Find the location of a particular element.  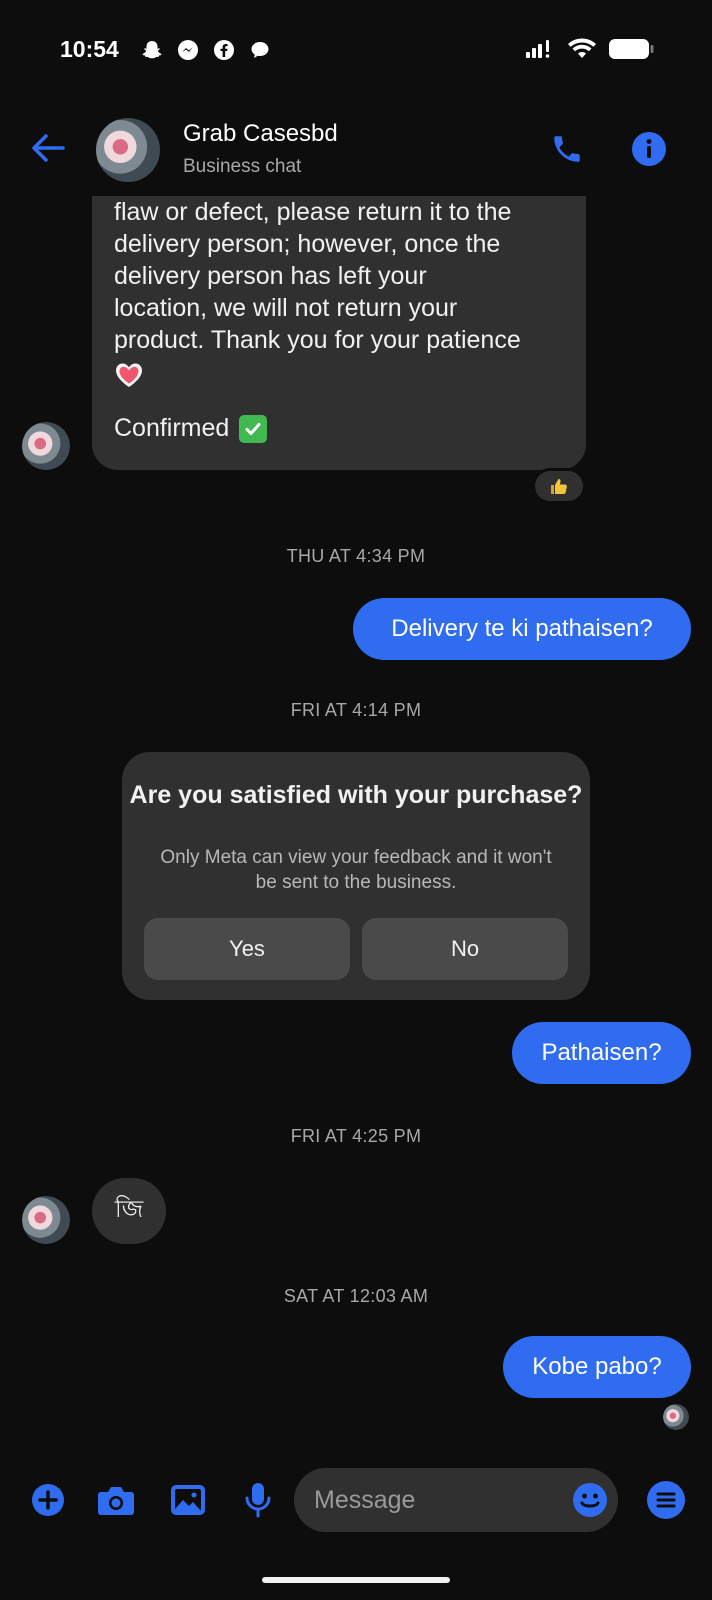

menu-icon is located at coordinates (666, 1500).